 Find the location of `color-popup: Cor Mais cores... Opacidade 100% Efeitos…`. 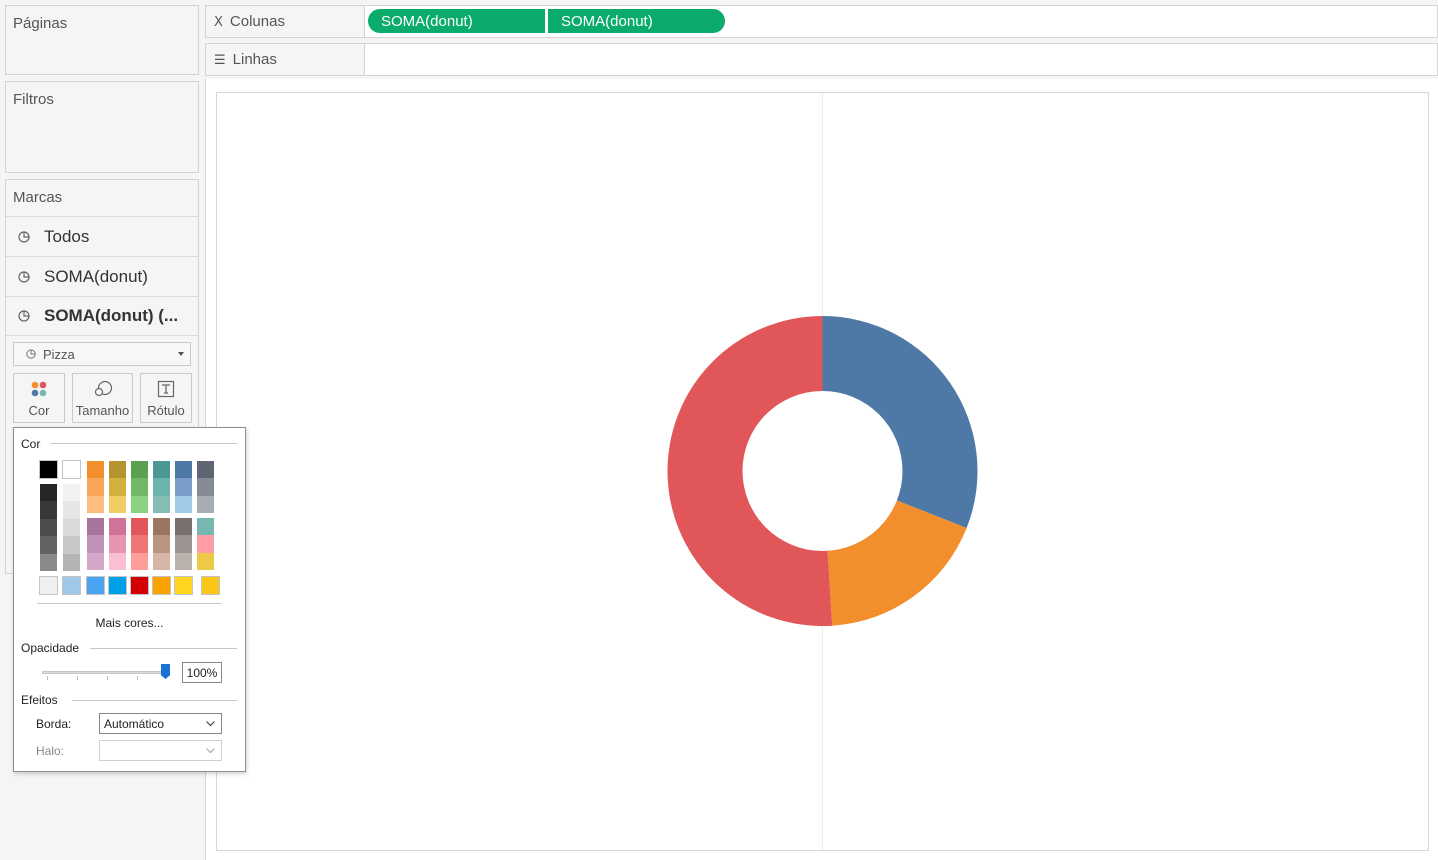

color-popup: Cor Mais cores... Opacidade 100% Efeitos… is located at coordinates (129, 599).